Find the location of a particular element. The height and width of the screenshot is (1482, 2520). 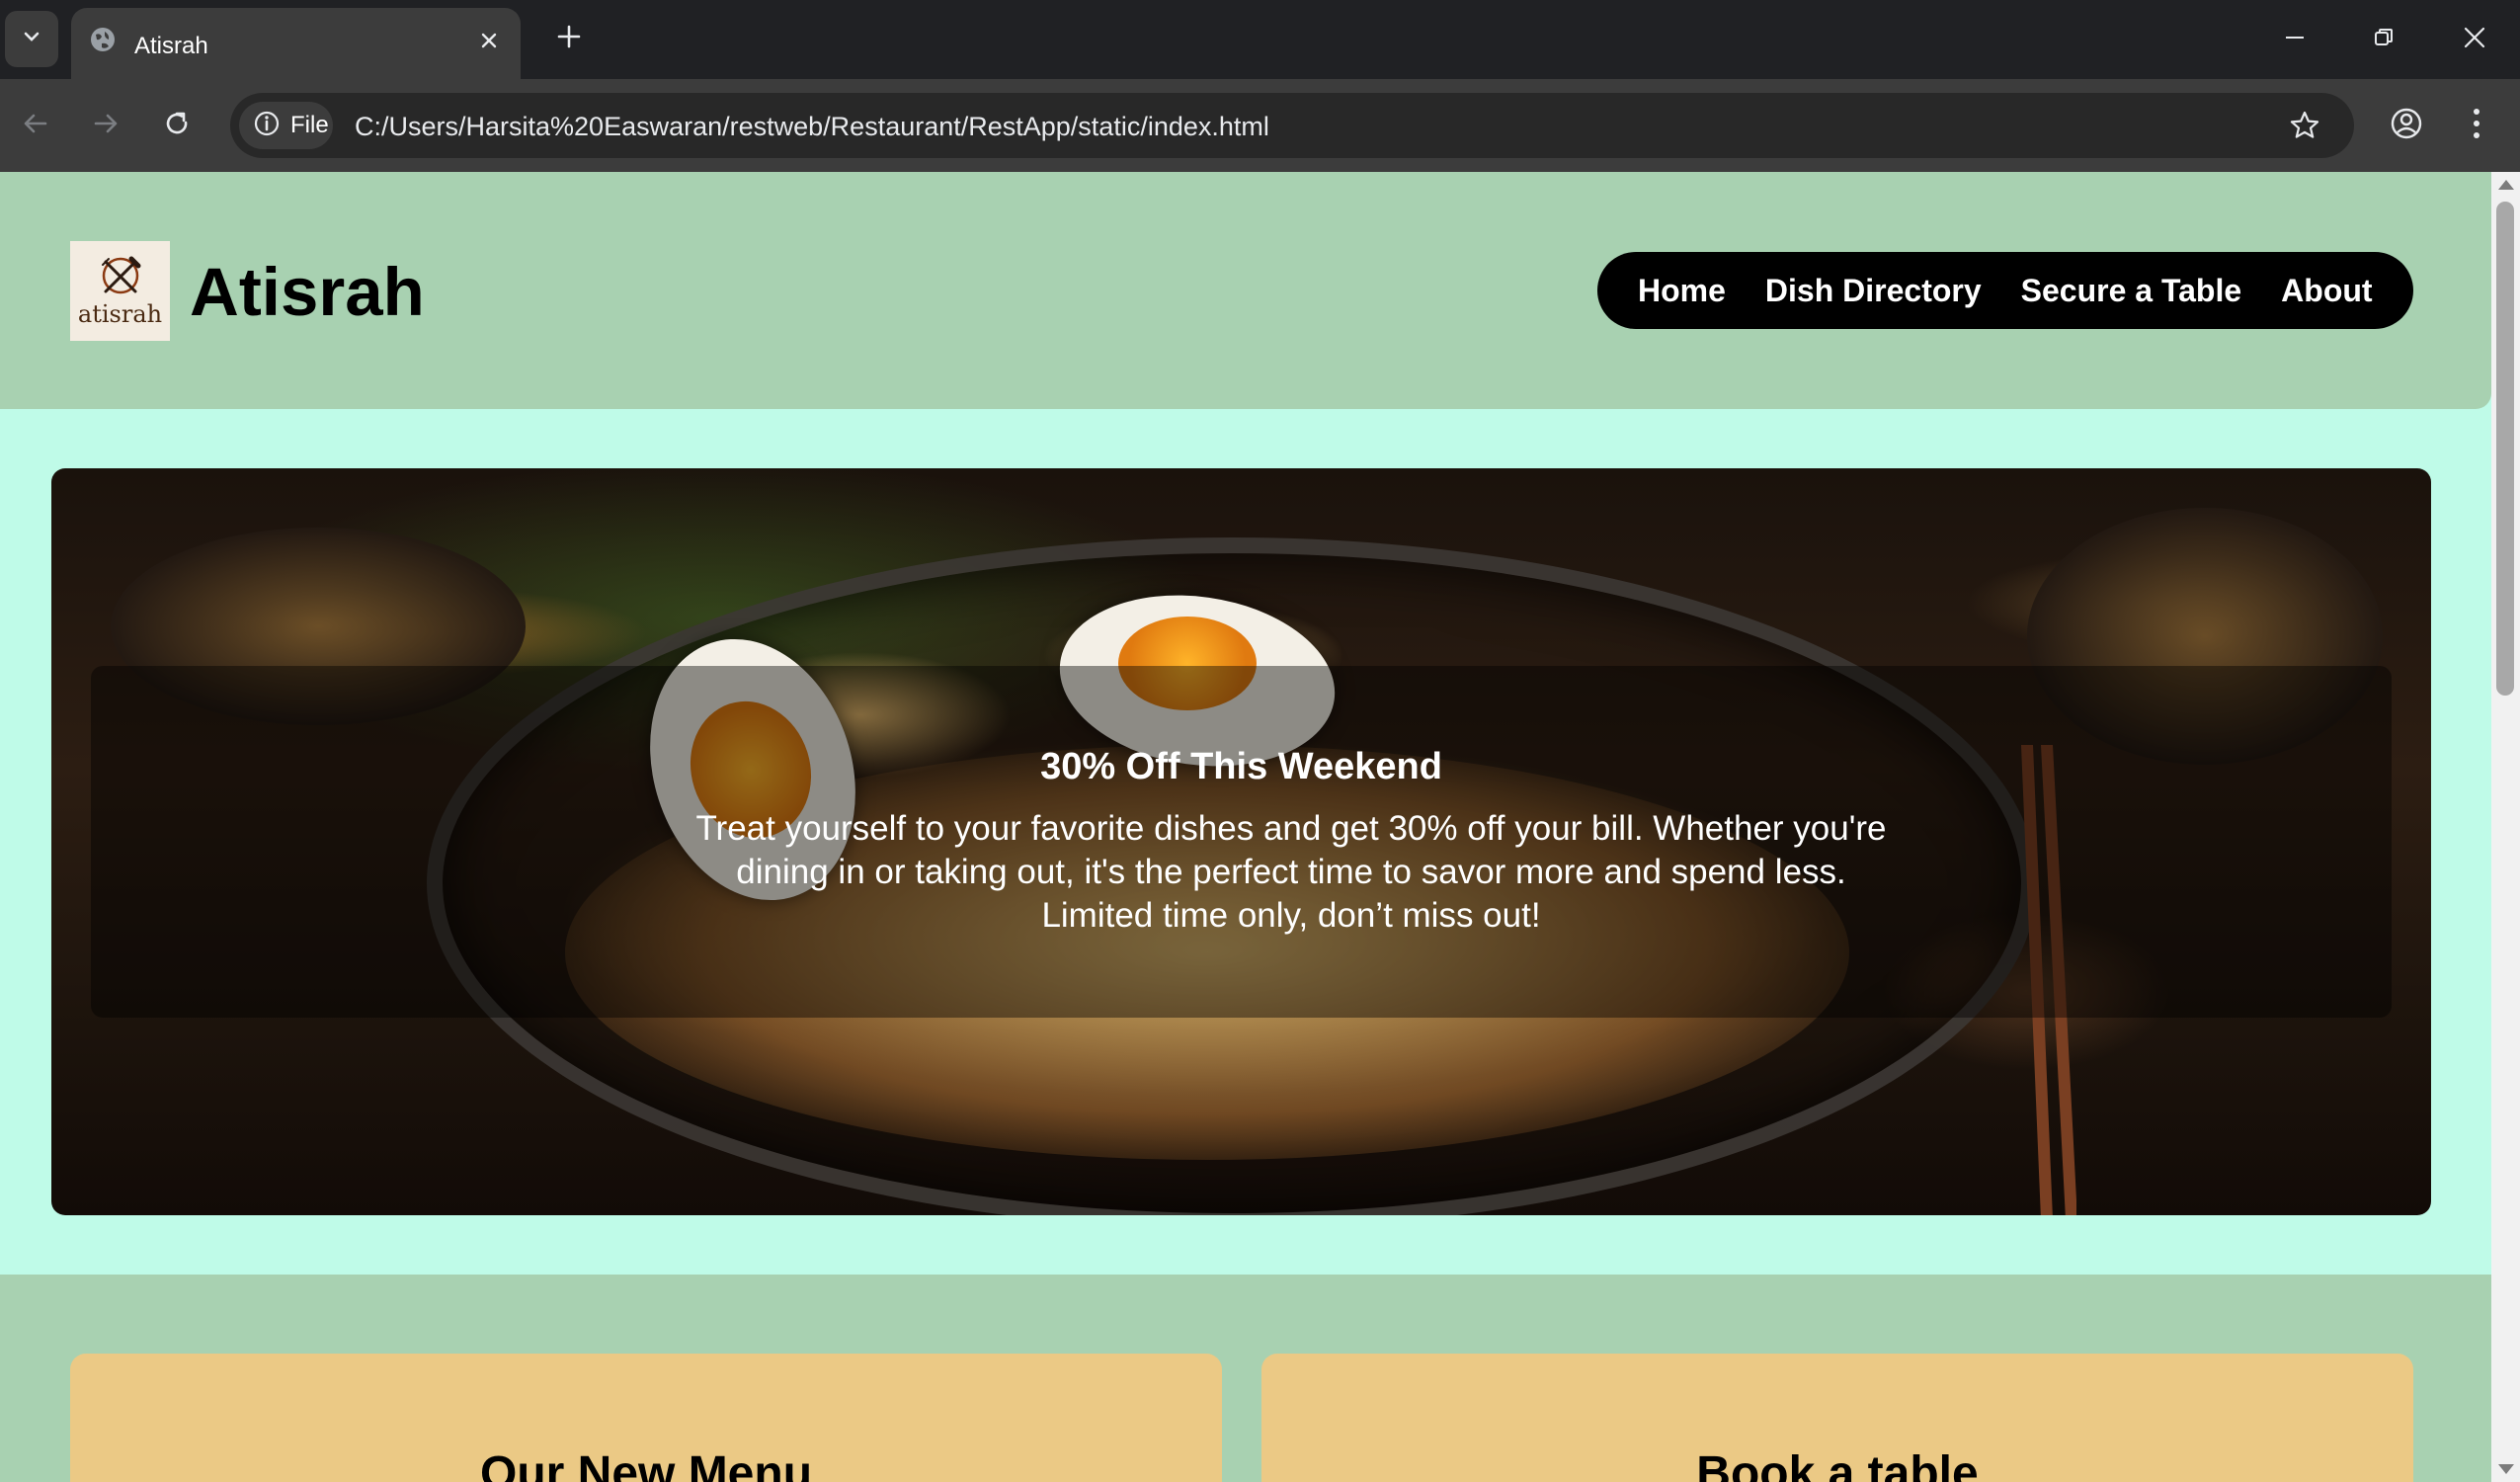

feature-cards-section: Our New Menu Book a table is located at coordinates (1245, 1378).